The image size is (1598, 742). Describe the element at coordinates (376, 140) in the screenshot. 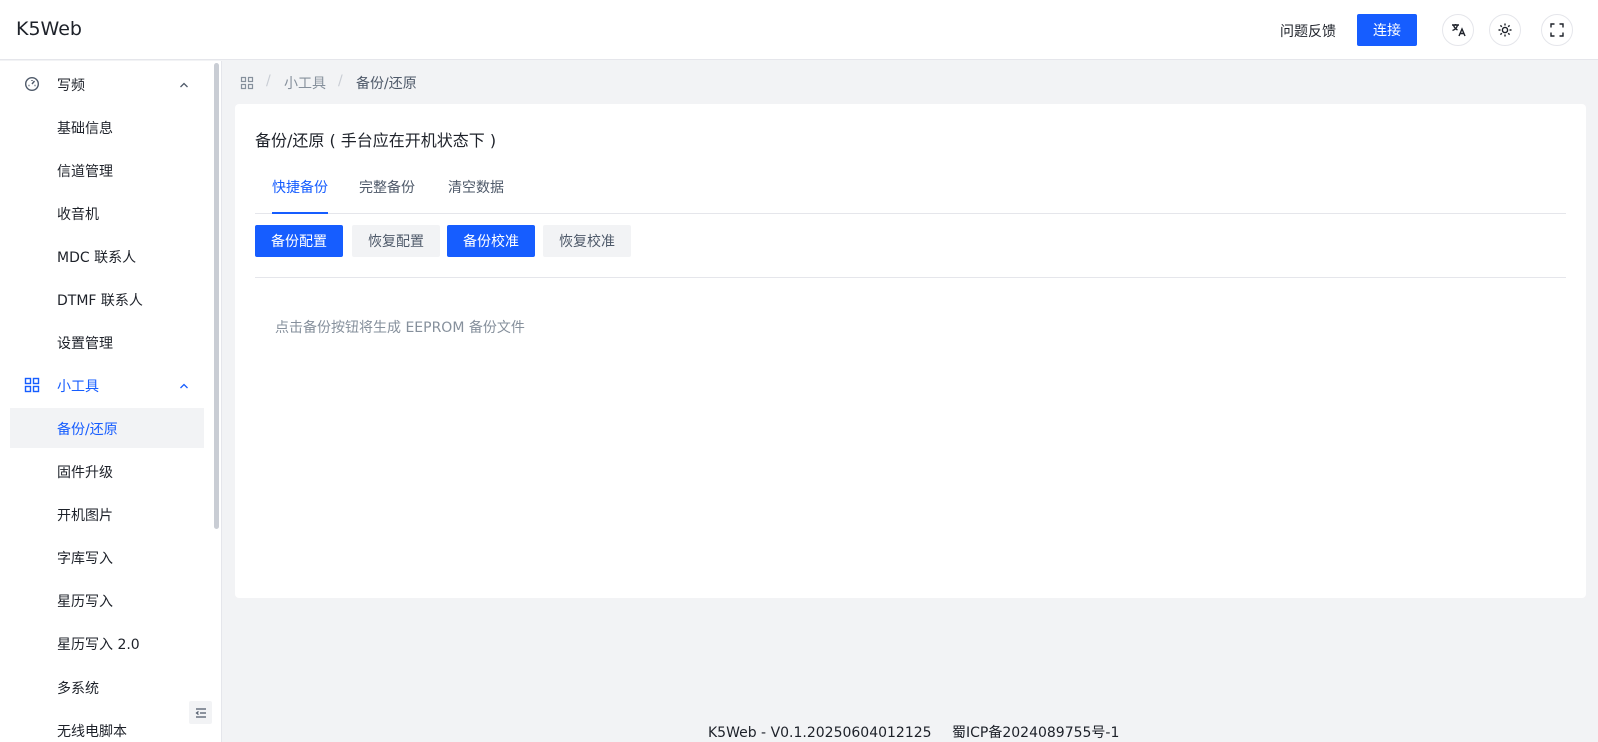

I see `card-title: 备份/还原 ( 手台应在开机状态下 )` at that location.